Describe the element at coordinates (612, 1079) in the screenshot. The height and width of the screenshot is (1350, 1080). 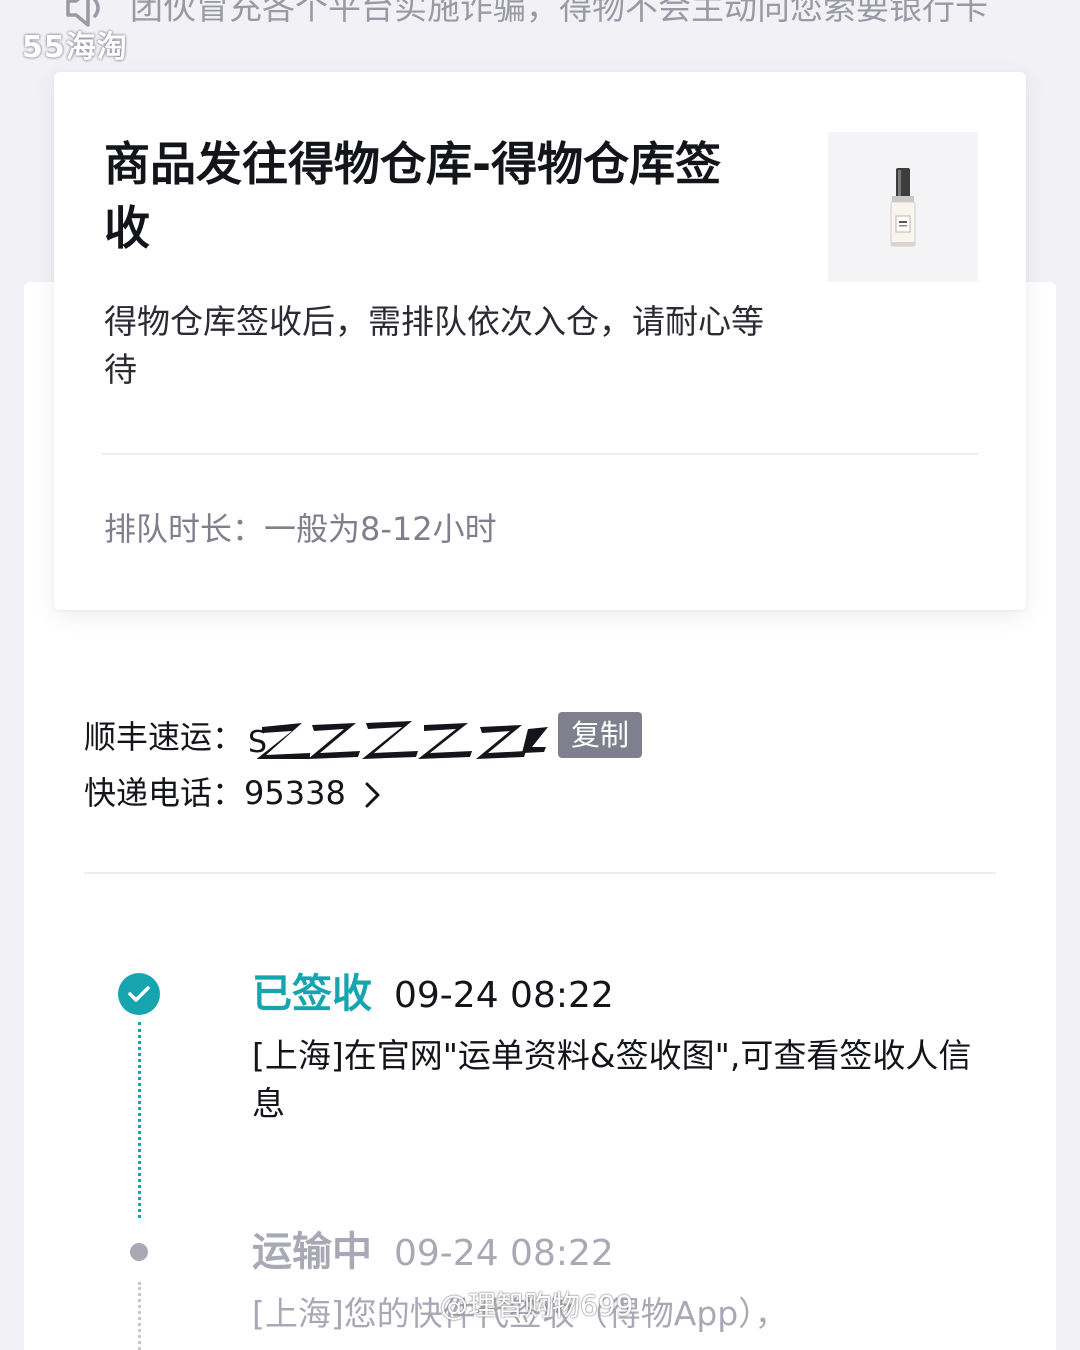
I see `timeline-description: [上海]在官网"运单资料&签收图",可查看签收人信息` at that location.